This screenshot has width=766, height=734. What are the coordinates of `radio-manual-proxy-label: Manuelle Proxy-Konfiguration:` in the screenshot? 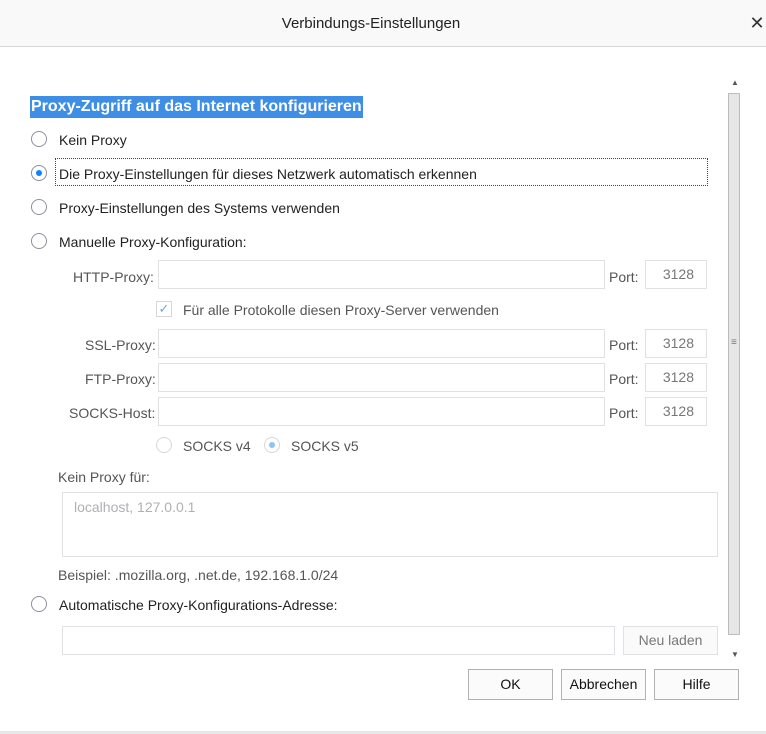 It's located at (153, 242).